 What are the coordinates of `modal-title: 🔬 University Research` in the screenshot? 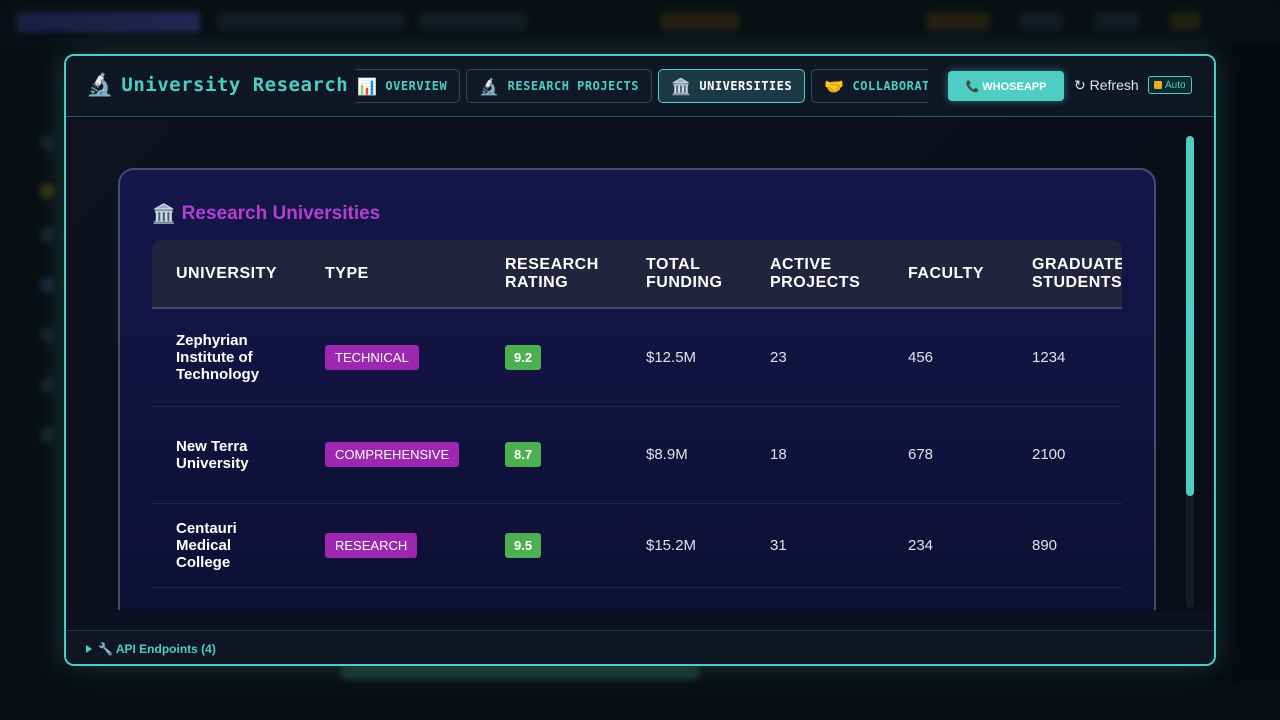 It's located at (217, 85).